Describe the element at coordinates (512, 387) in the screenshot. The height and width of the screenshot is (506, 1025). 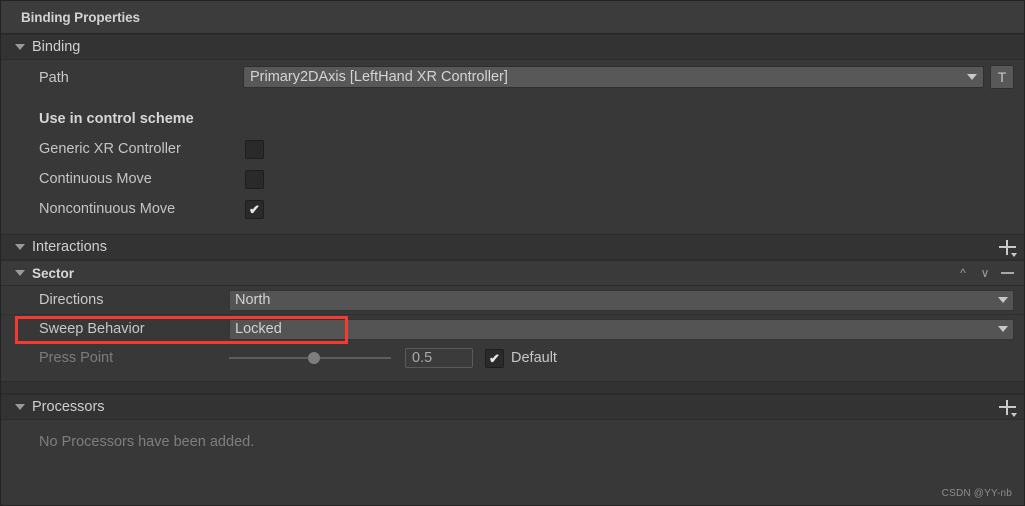
I see `section-gap` at that location.